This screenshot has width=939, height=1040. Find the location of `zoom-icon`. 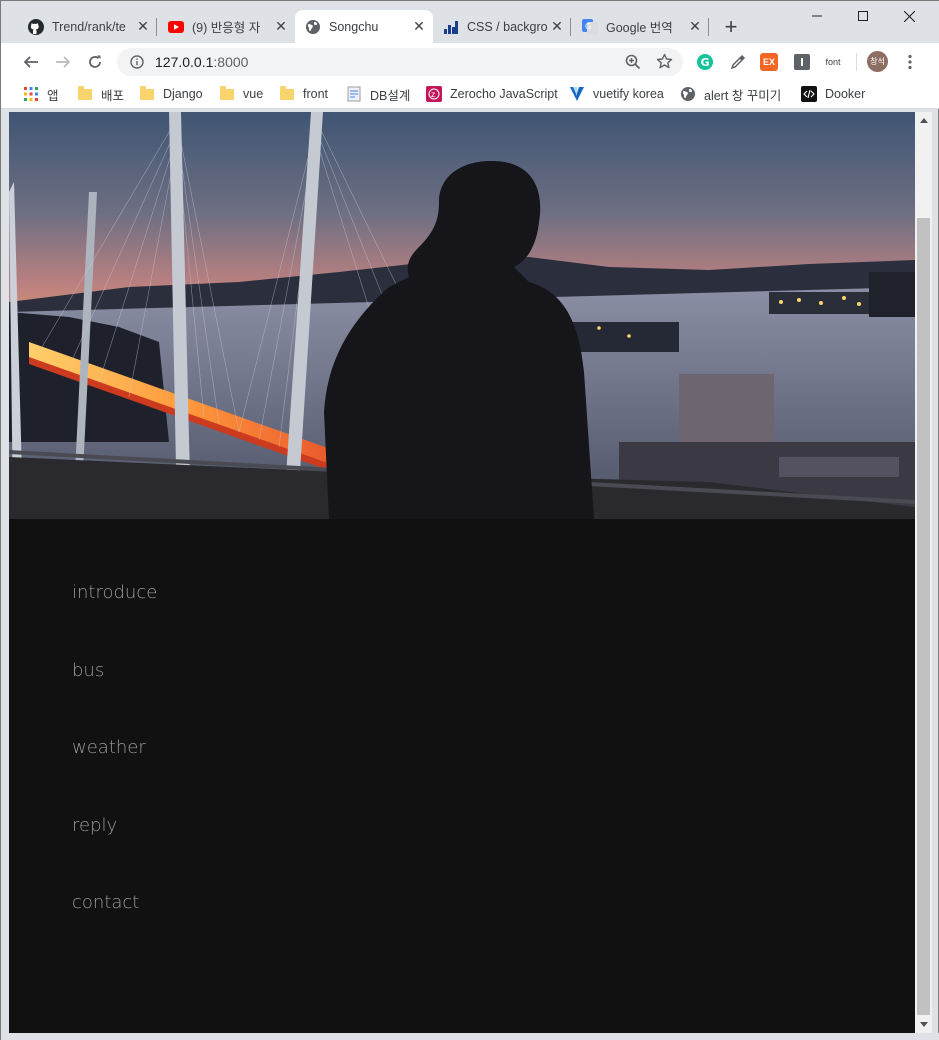

zoom-icon is located at coordinates (633, 64).